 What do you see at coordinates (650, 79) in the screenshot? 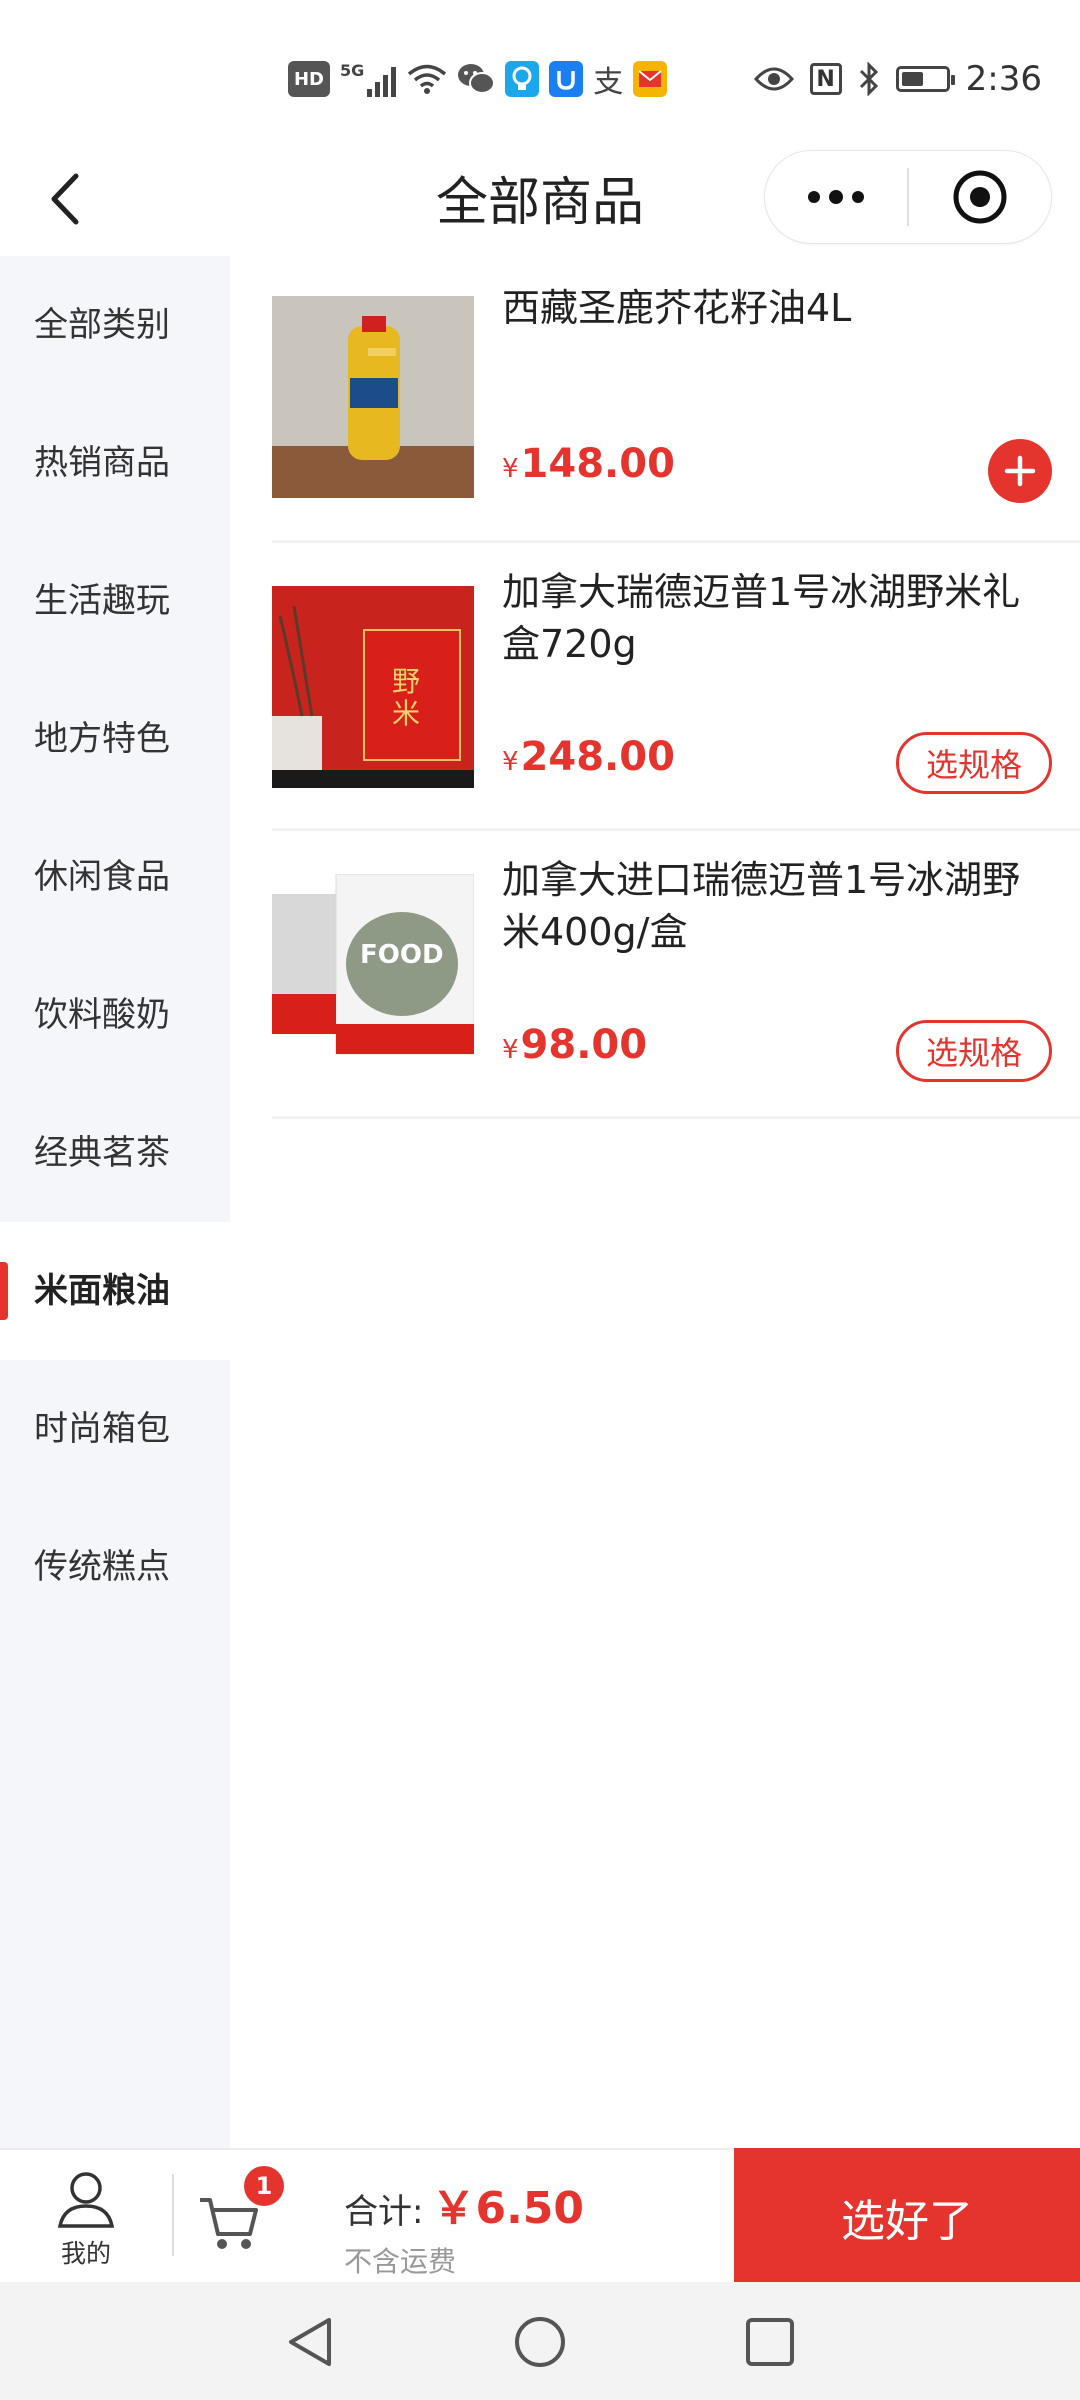
I see `mail-icon` at bounding box center [650, 79].